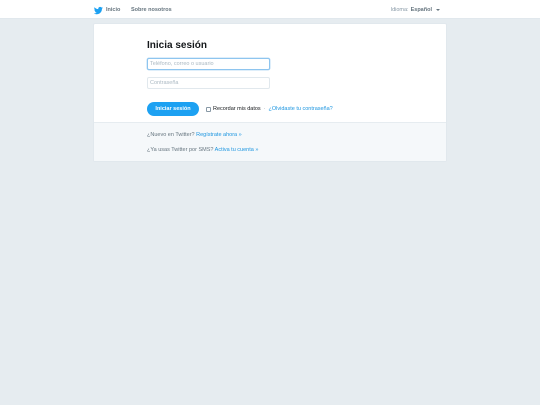 The image size is (540, 405). I want to click on forgot-password-link: ¿Olvidaste tu contraseña?, so click(301, 109).